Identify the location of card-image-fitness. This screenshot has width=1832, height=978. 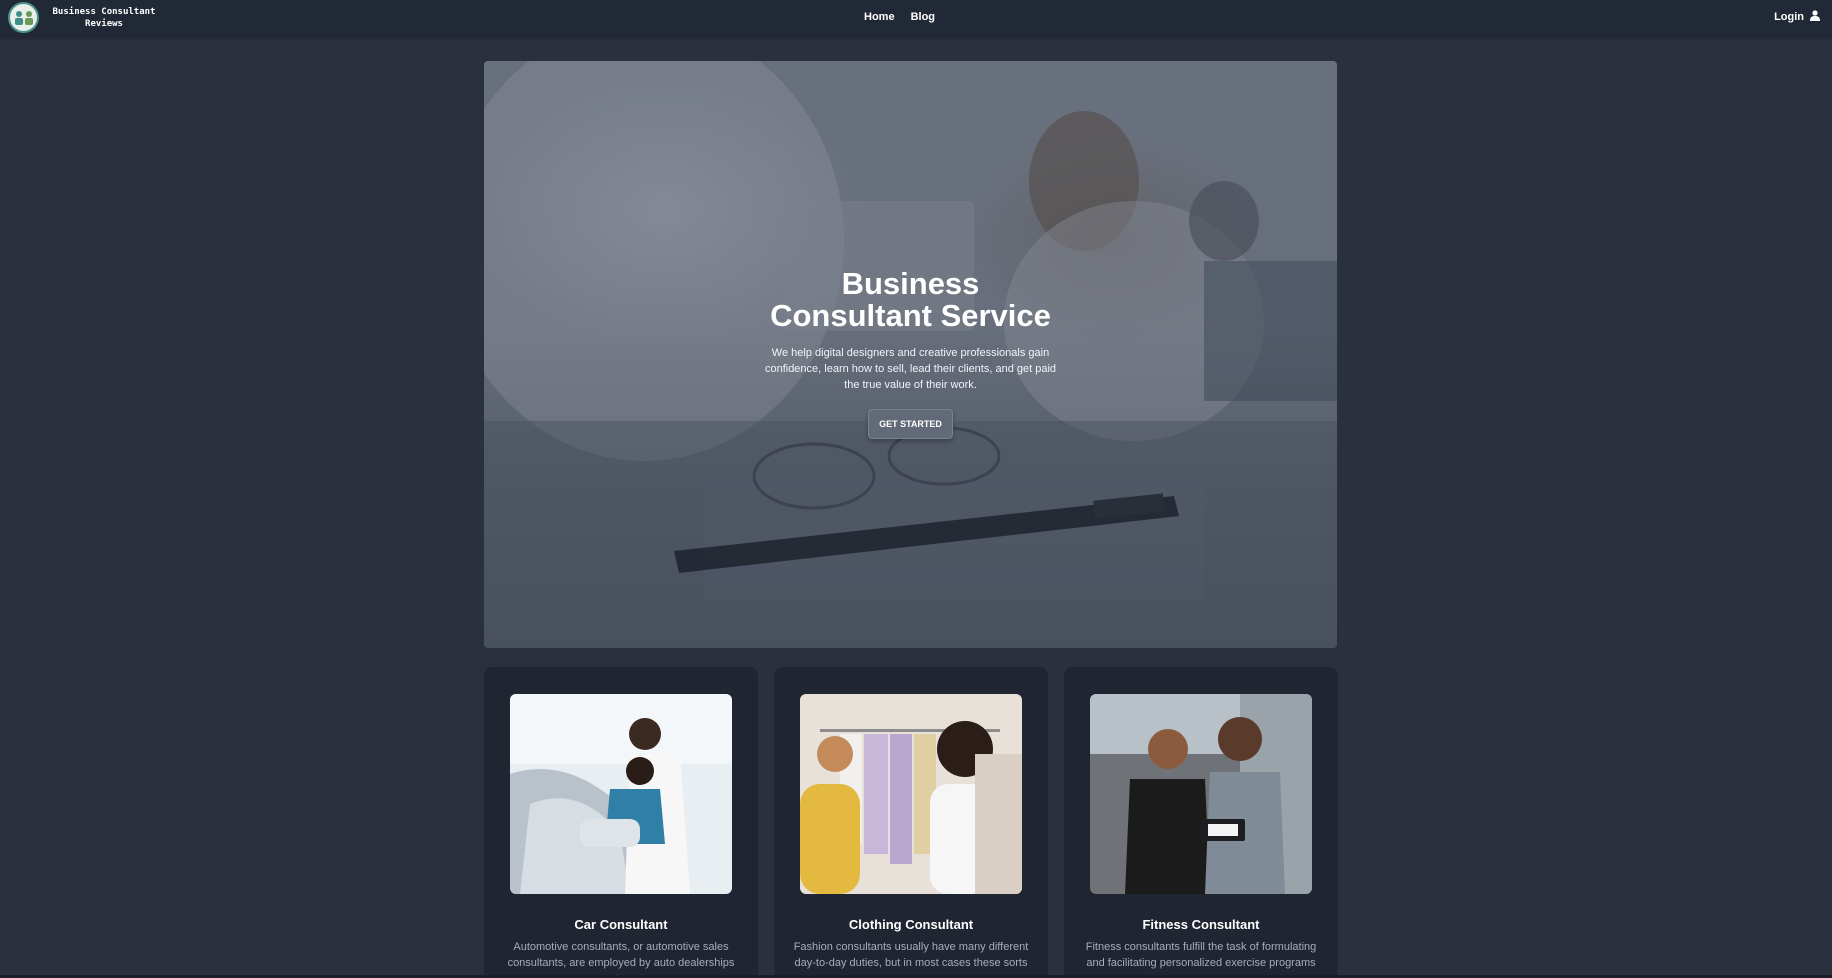
(1201, 794).